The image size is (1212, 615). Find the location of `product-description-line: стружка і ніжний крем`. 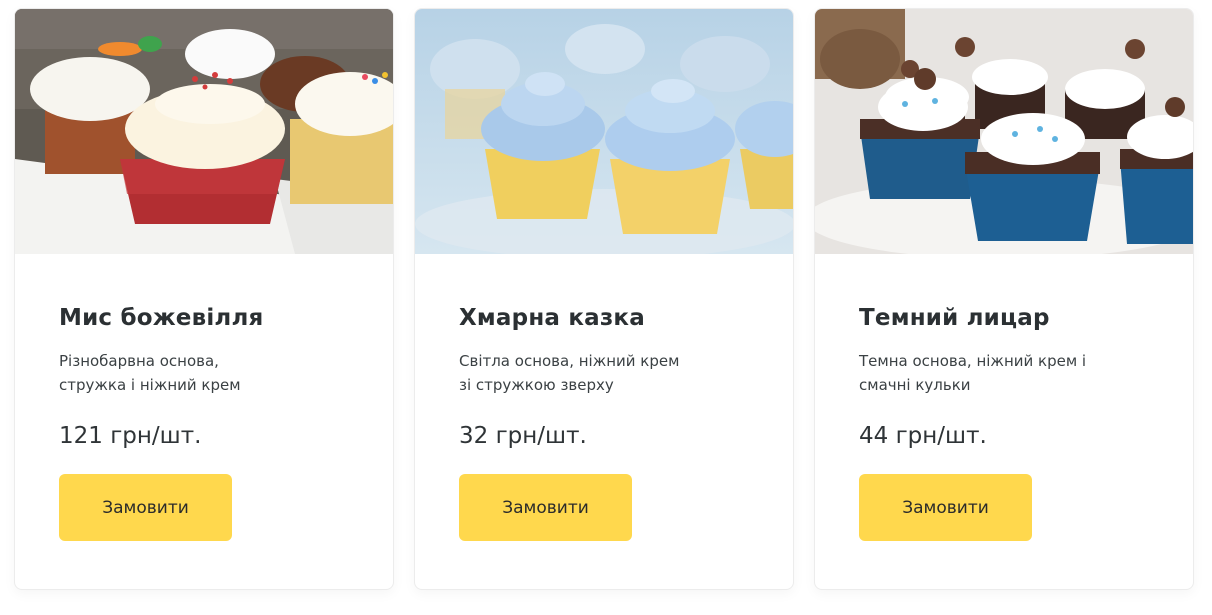

product-description-line: стружка і ніжний крем is located at coordinates (150, 385).